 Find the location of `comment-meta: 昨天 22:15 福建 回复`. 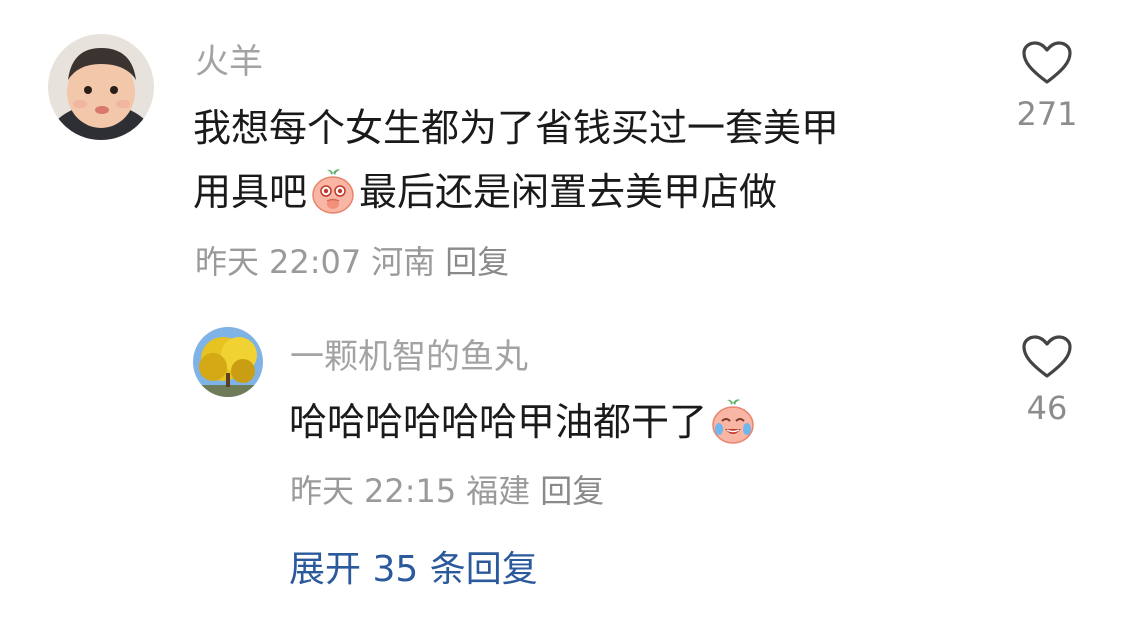

comment-meta: 昨天 22:15 福建 回复 is located at coordinates (452, 491).